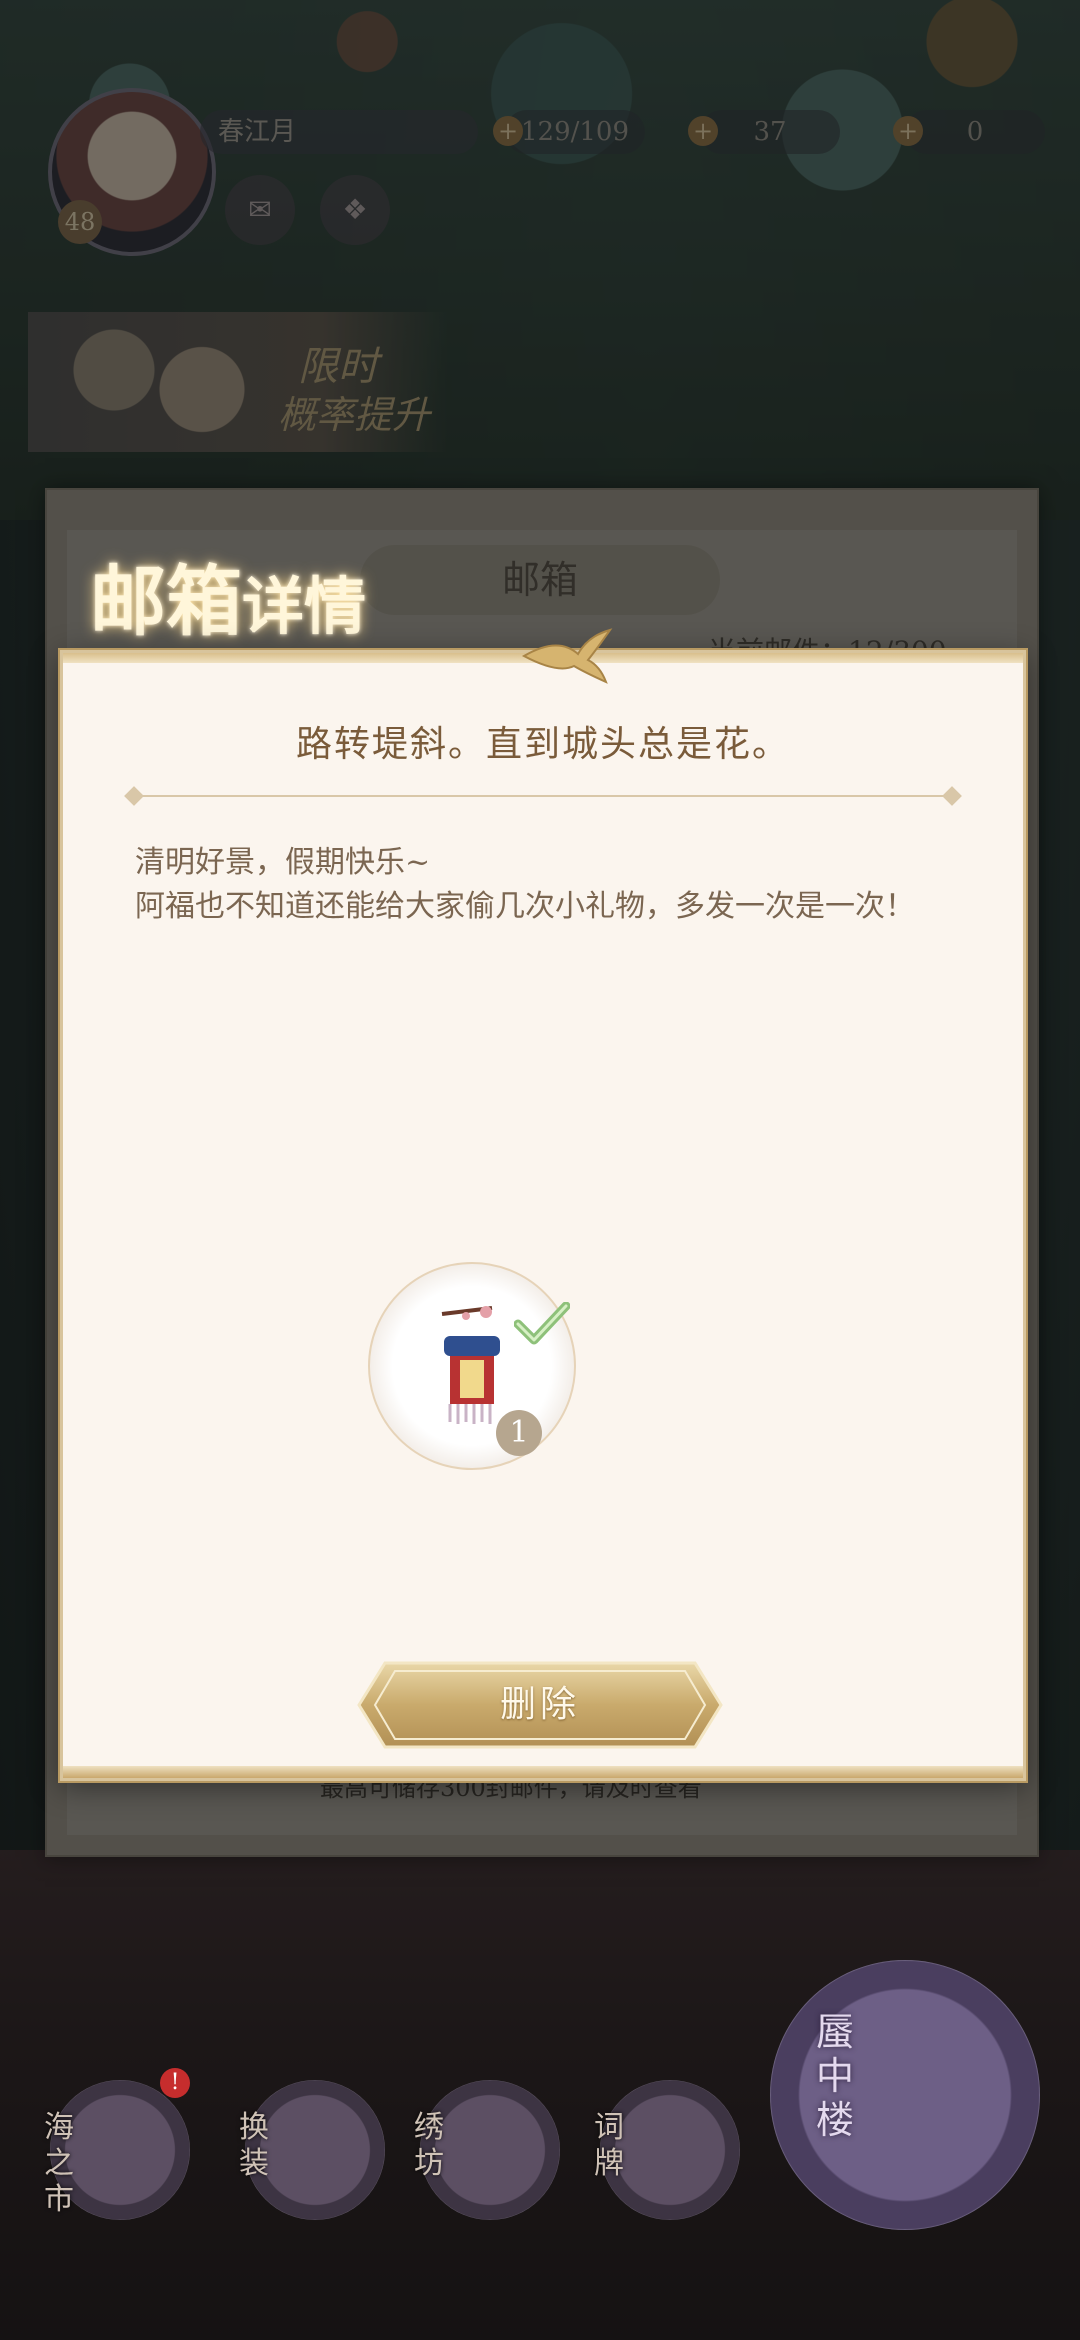 The width and height of the screenshot is (1080, 2340). I want to click on nav-dress-up: 换装, so click(312, 2150).